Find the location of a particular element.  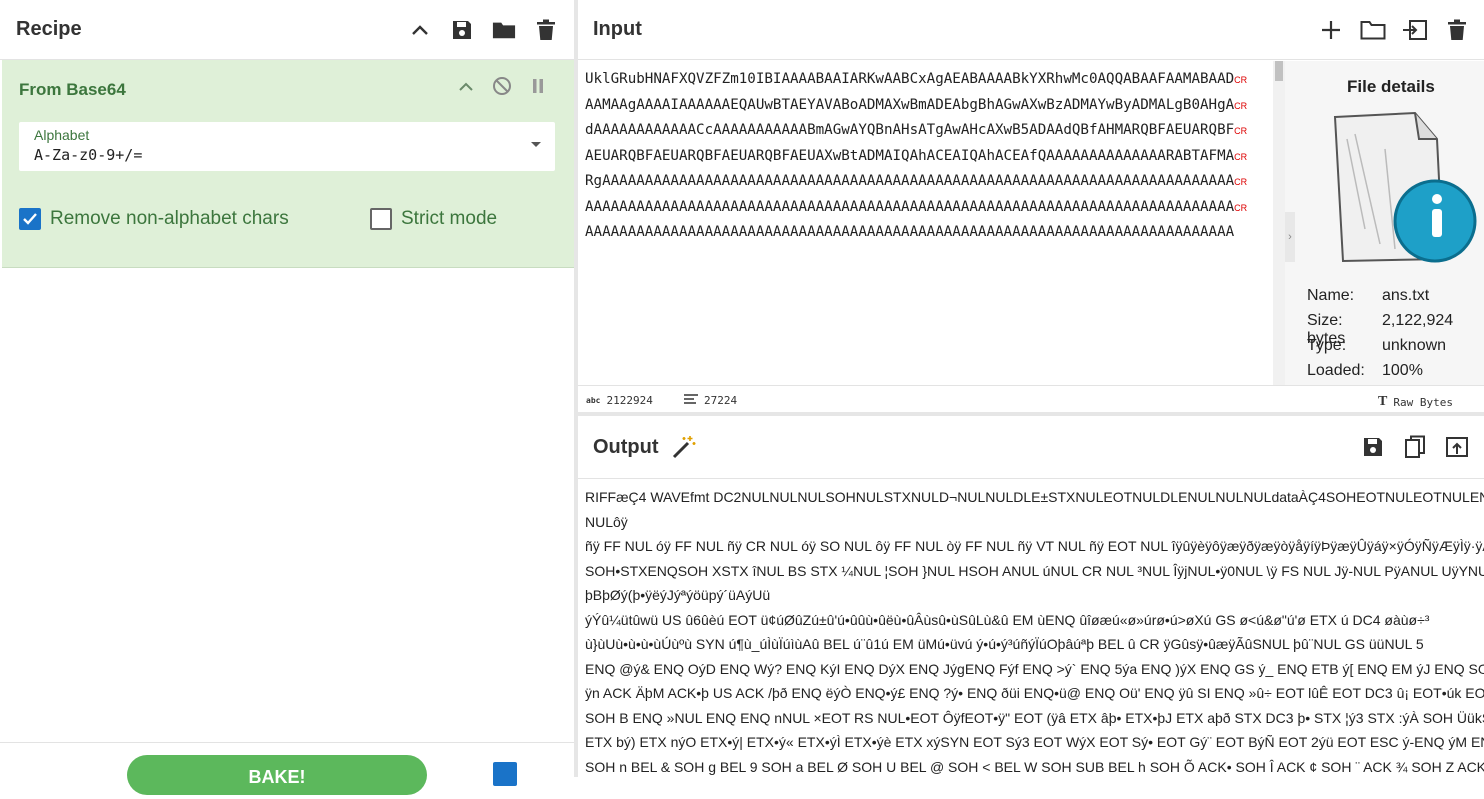

trash-icon is located at coordinates (546, 30).